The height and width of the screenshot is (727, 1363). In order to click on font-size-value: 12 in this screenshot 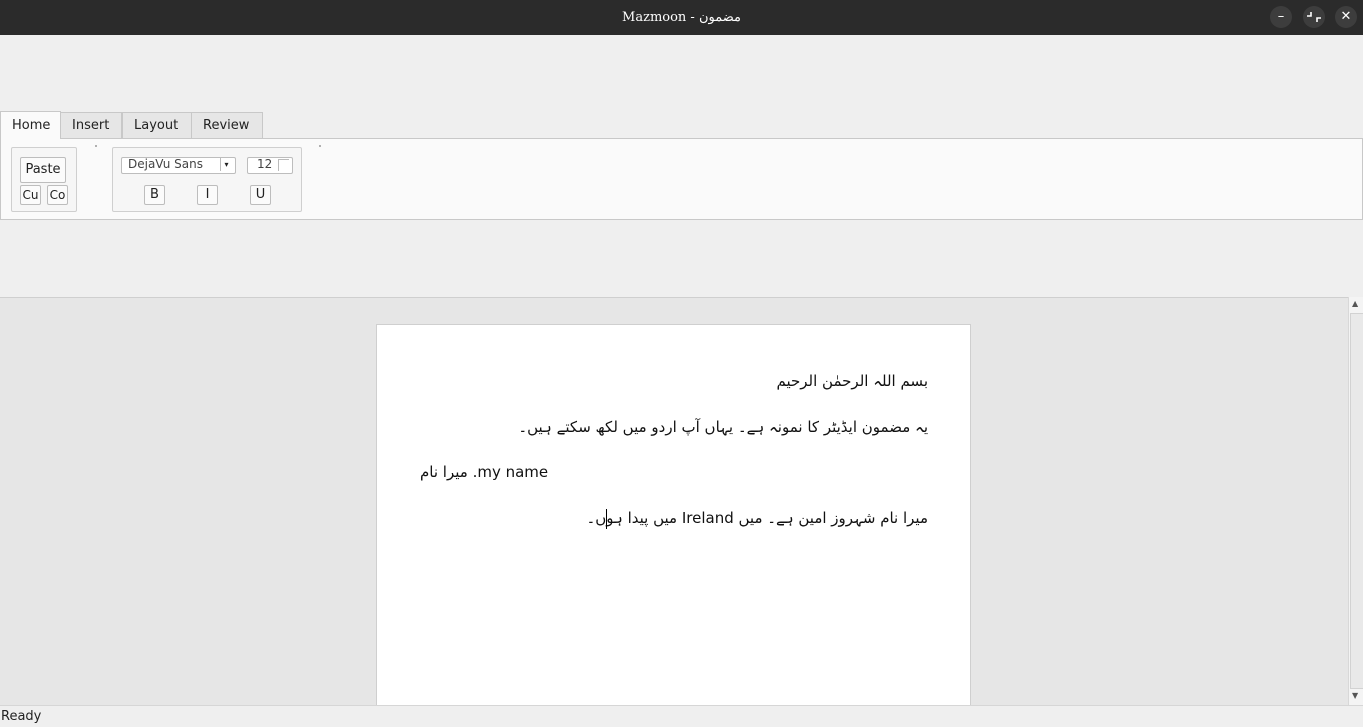, I will do `click(265, 164)`.